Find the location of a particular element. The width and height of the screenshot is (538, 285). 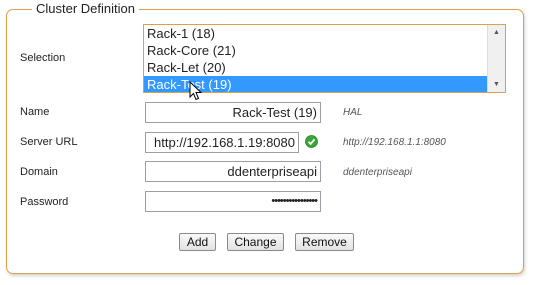

listbox-scrollbar: ▲ ▼ is located at coordinates (496, 58).